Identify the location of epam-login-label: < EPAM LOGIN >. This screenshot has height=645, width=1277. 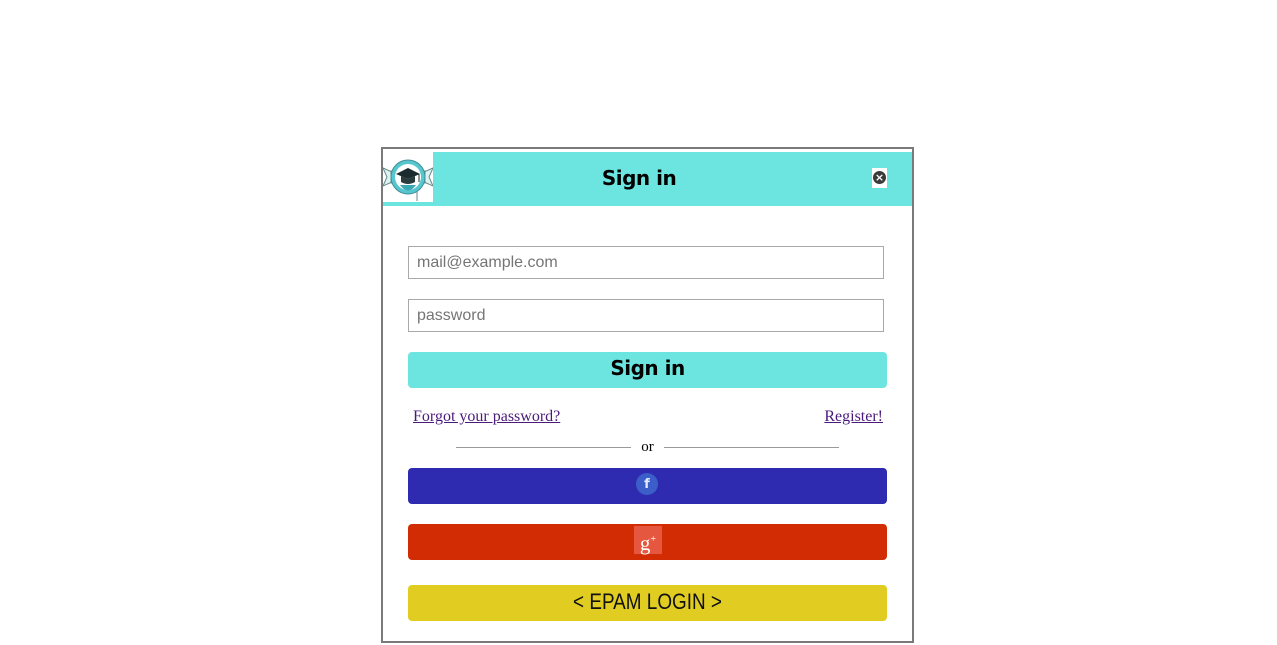
(647, 601).